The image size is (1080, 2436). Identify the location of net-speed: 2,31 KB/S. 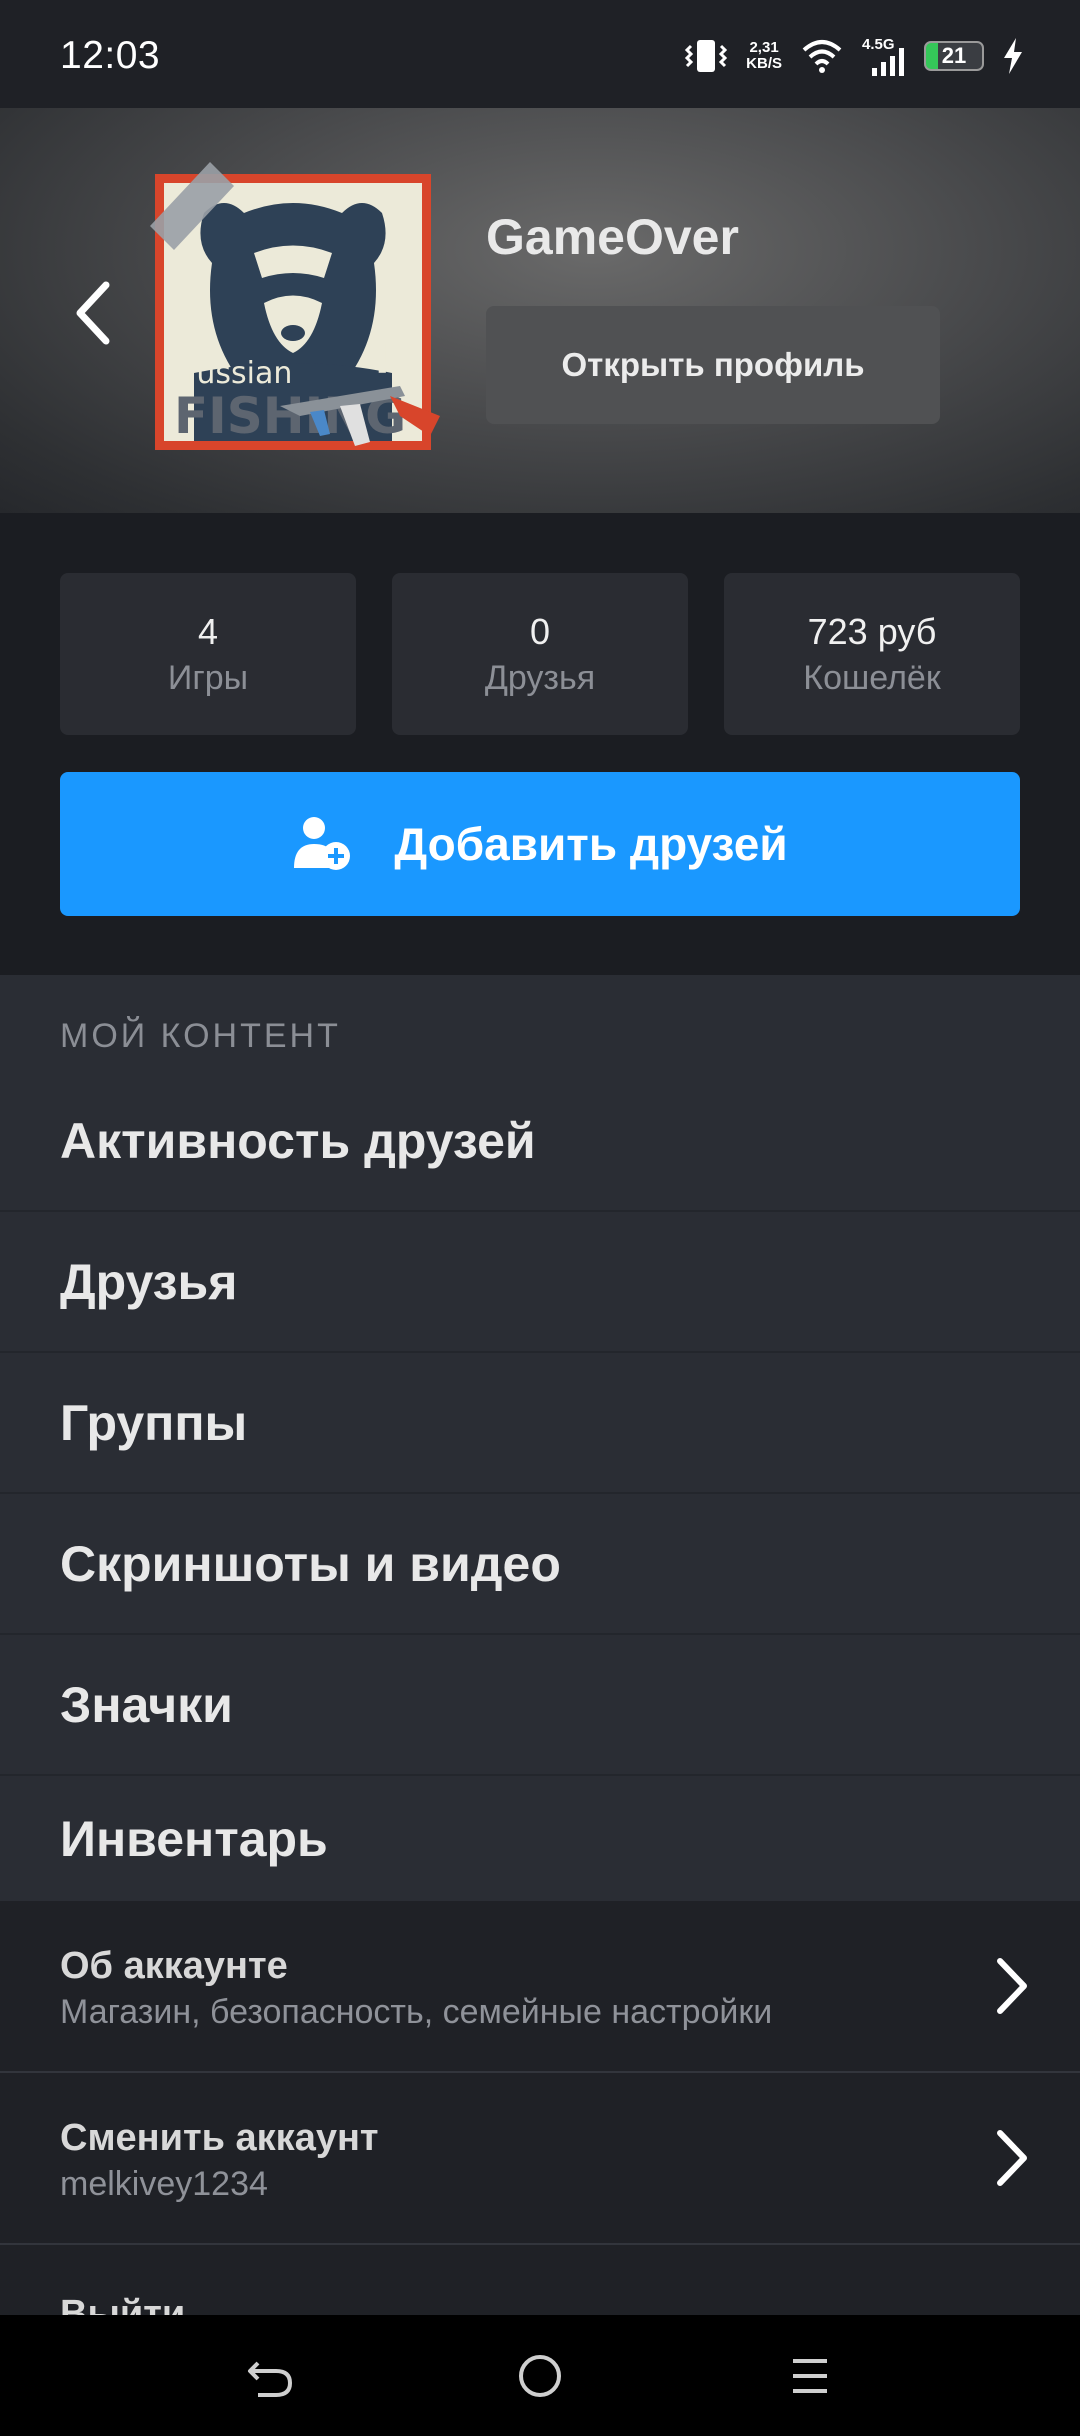
(764, 56).